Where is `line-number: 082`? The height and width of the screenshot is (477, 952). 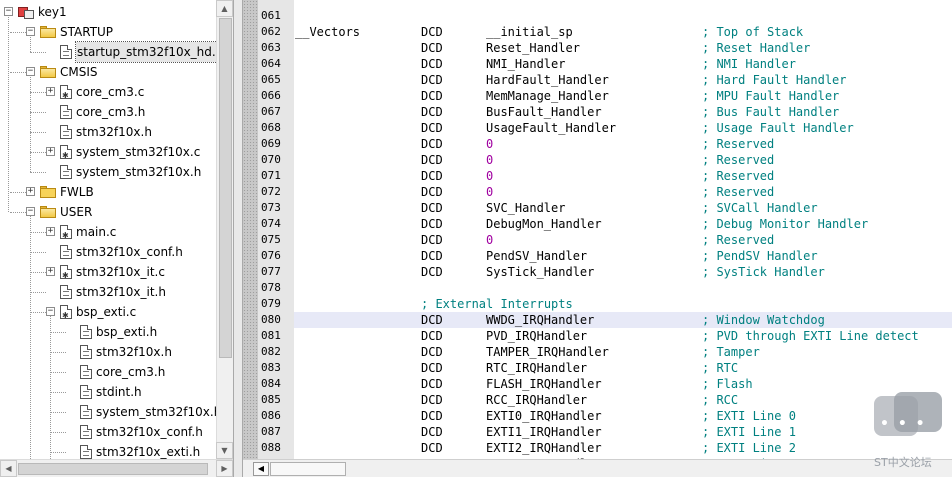
line-number: 082 is located at coordinates (271, 351).